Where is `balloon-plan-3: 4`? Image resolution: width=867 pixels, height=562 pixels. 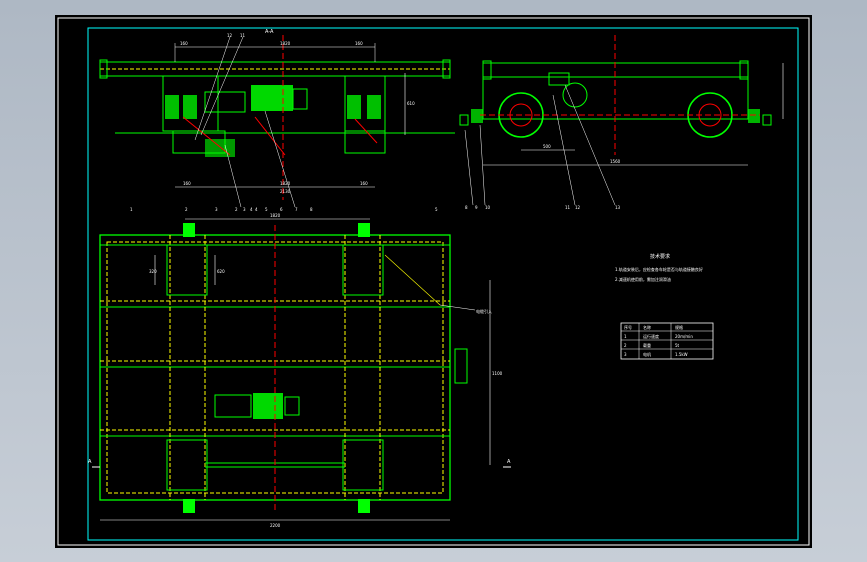
balloon-plan-3: 4 is located at coordinates (256, 209).